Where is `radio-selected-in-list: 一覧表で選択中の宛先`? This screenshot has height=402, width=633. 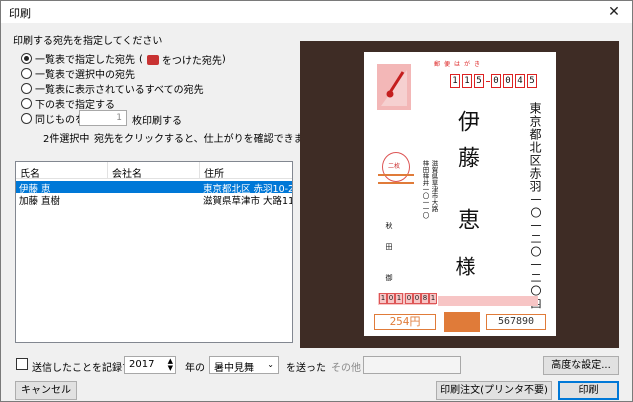 radio-selected-in-list: 一覧表で選択中の宛先 is located at coordinates (78, 73).